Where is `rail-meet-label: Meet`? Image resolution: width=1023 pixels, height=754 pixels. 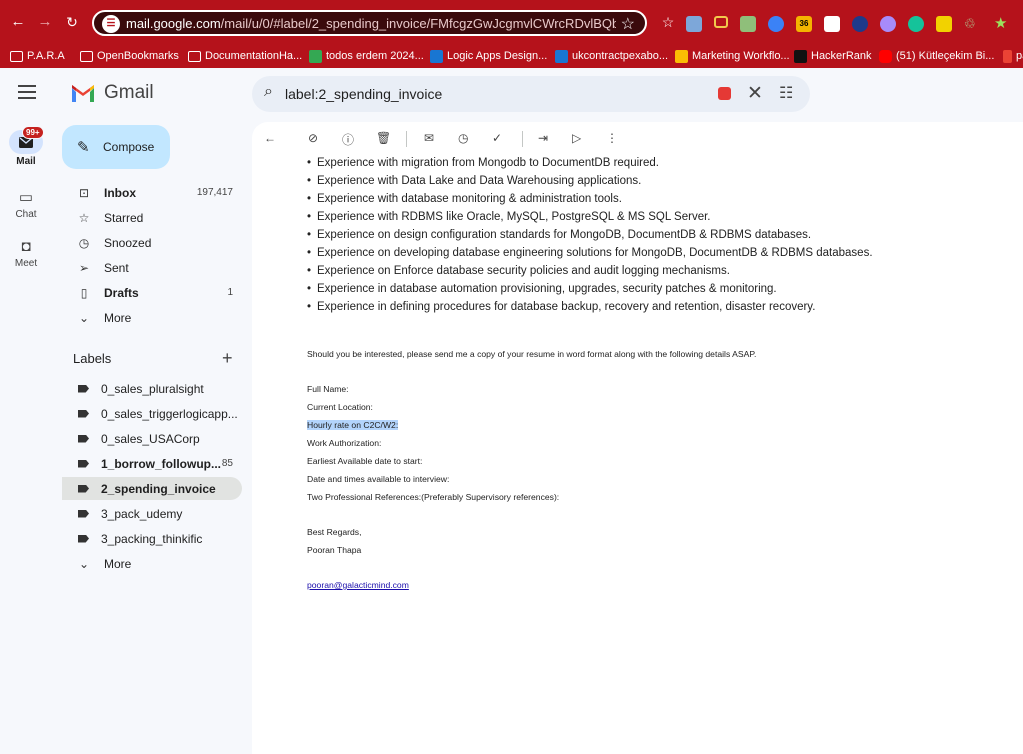 rail-meet-label: Meet is located at coordinates (26, 263).